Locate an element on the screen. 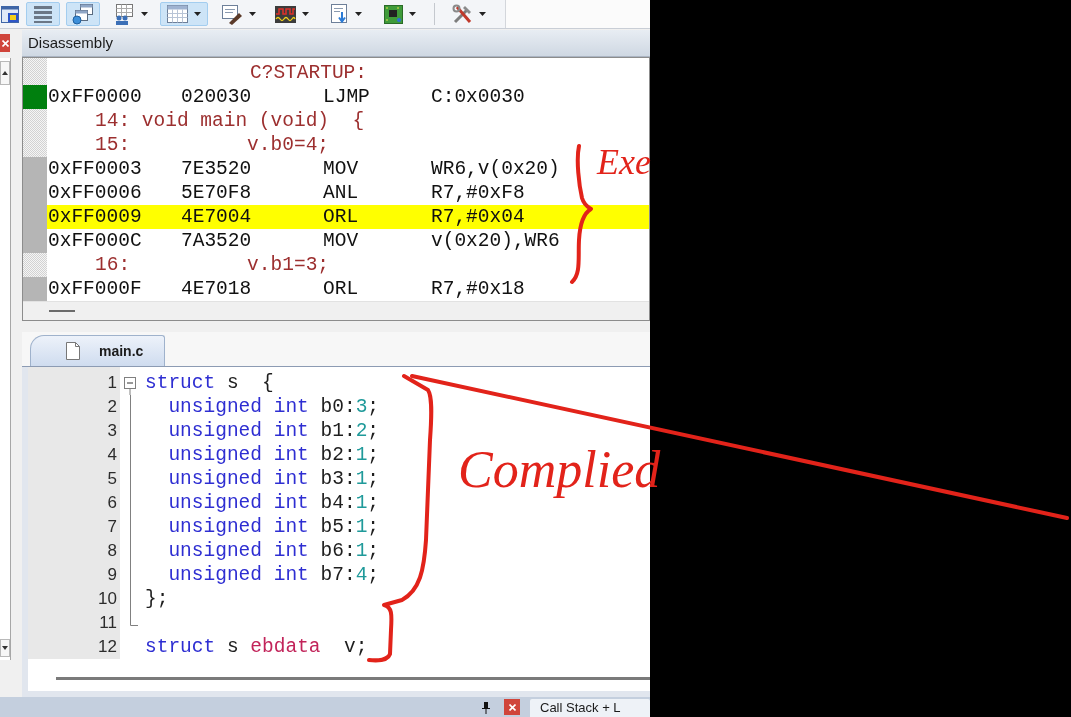 The image size is (1071, 717). line-number: 1 is located at coordinates (112, 383).